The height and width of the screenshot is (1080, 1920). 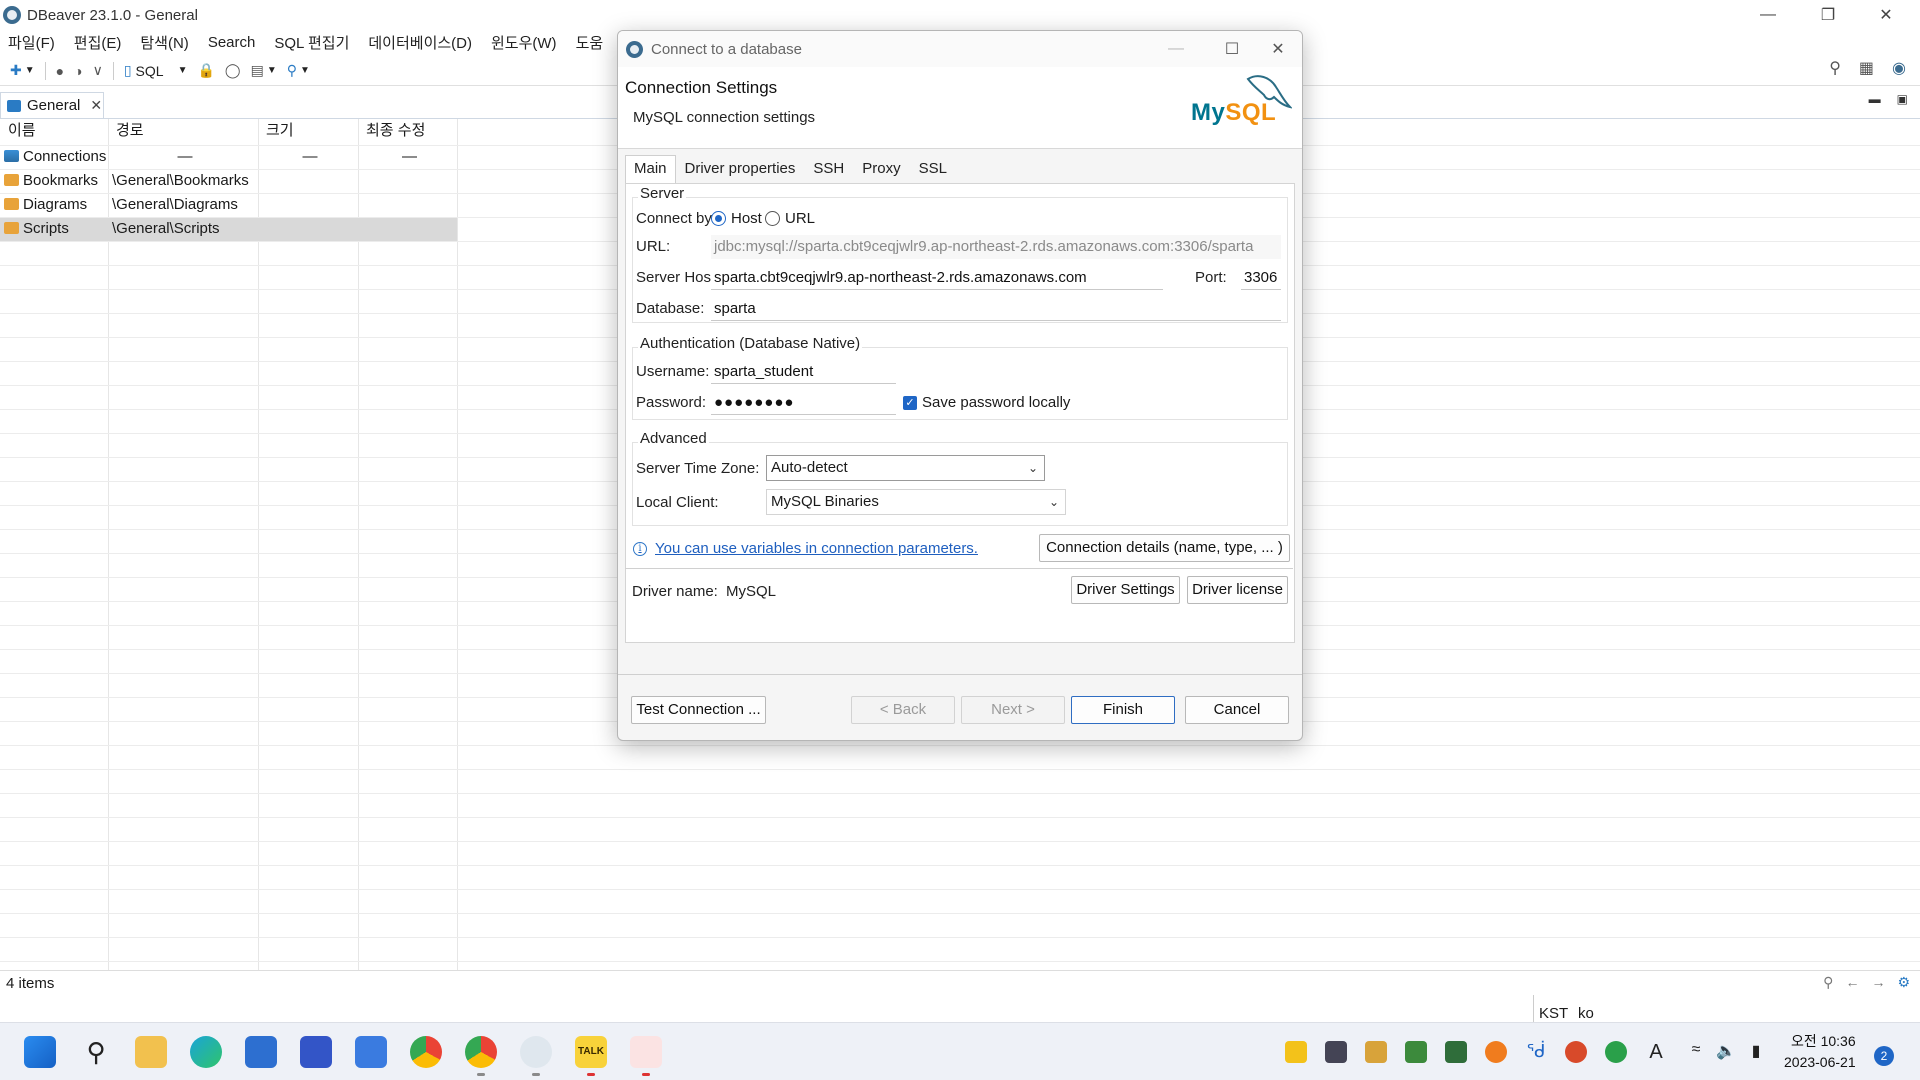 I want to click on minimize-button: —, so click(x=1768, y=15).